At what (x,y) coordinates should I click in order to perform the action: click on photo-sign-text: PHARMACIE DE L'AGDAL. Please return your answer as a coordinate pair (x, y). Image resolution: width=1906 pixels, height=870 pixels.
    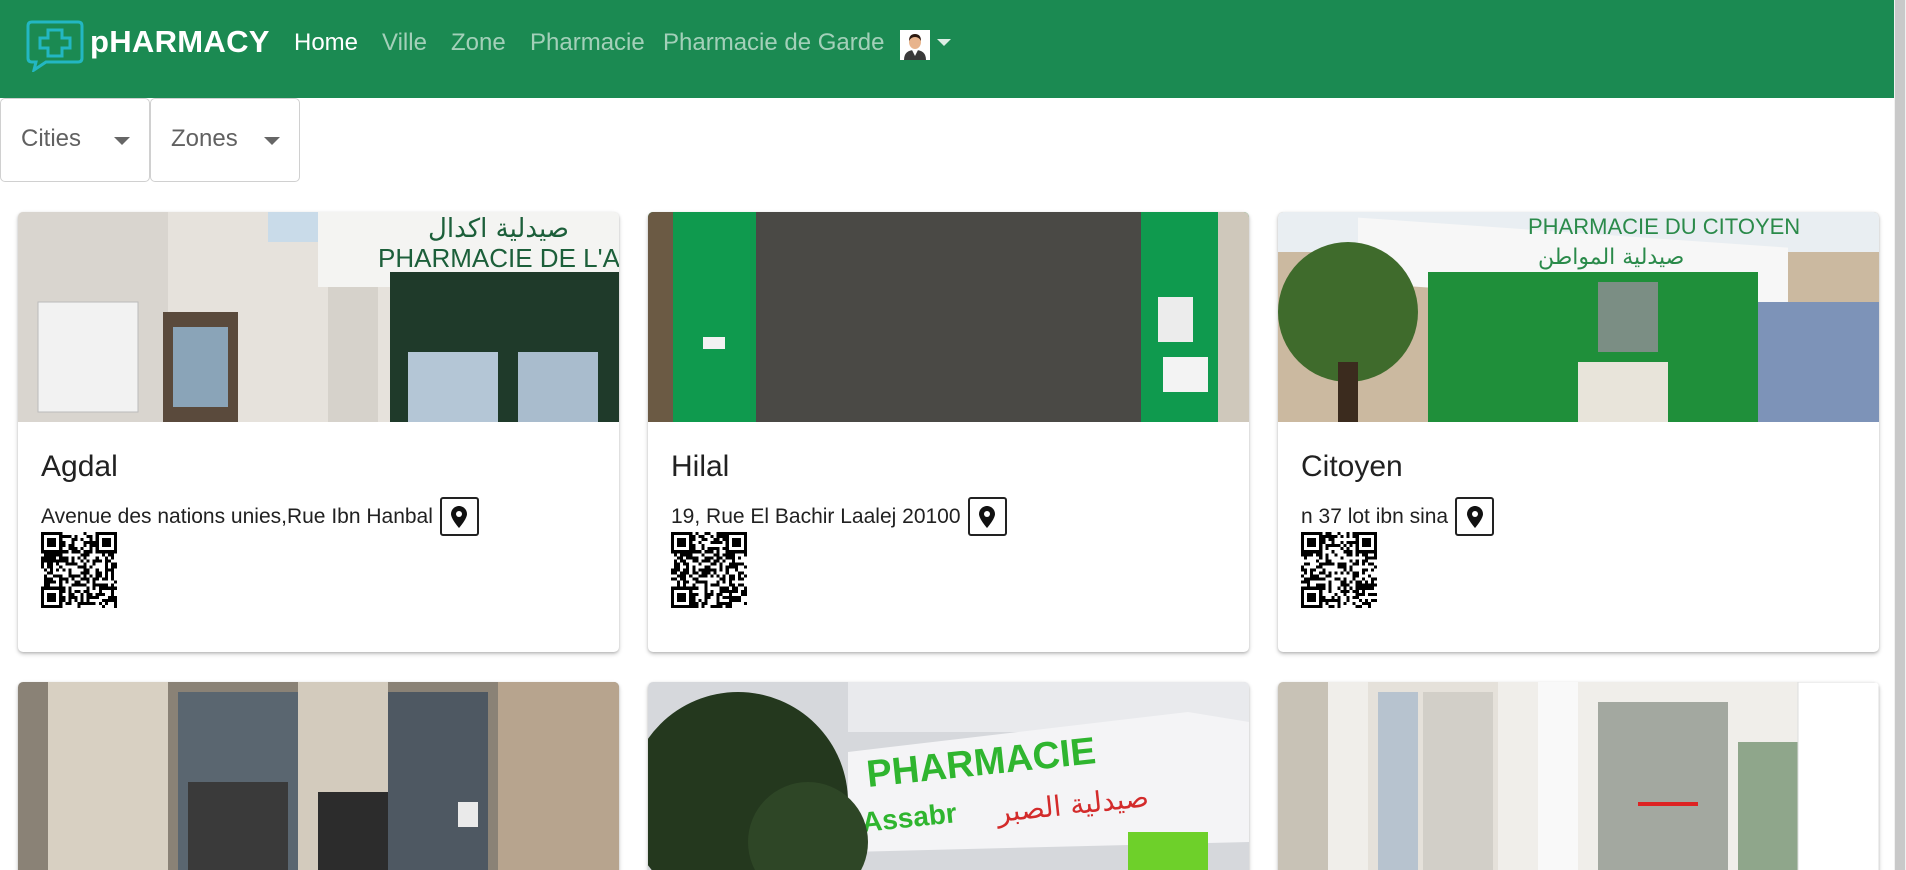
    Looking at the image, I should click on (498, 258).